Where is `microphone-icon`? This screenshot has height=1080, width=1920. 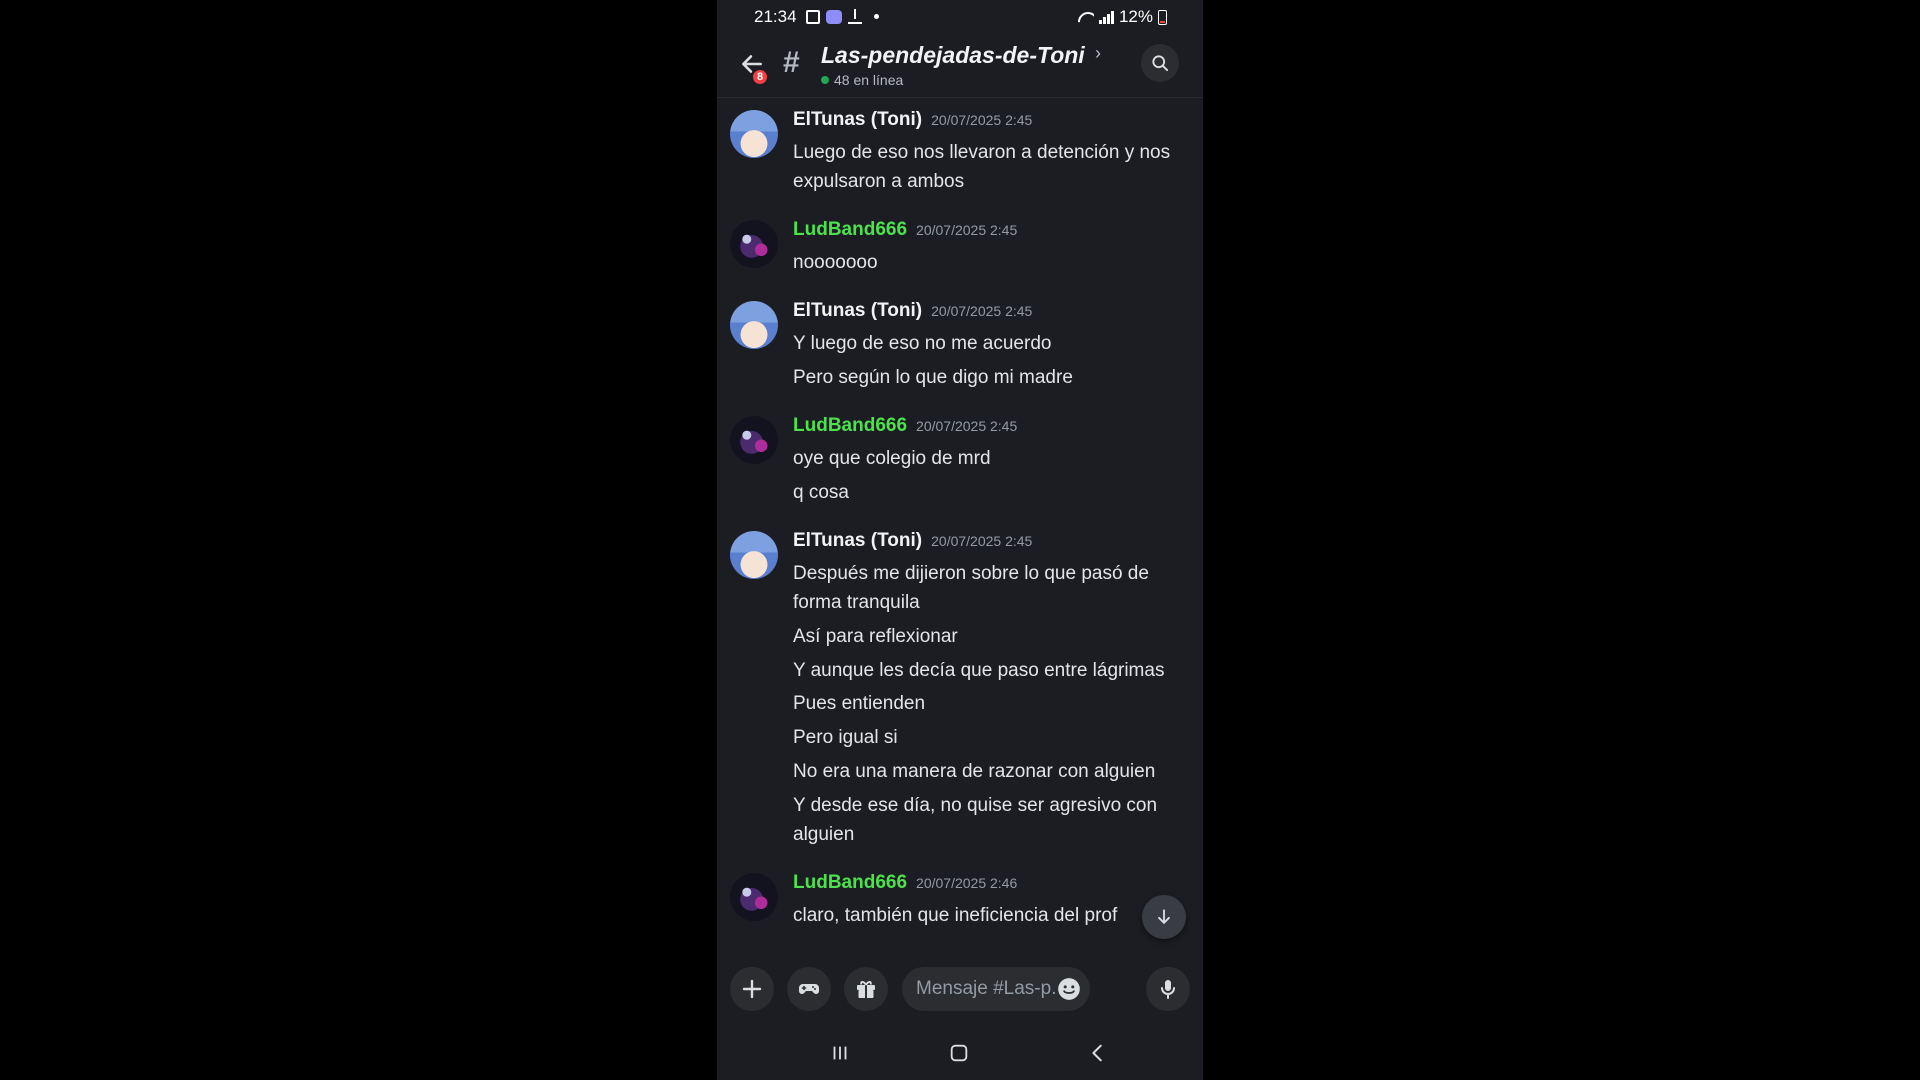
microphone-icon is located at coordinates (1168, 989).